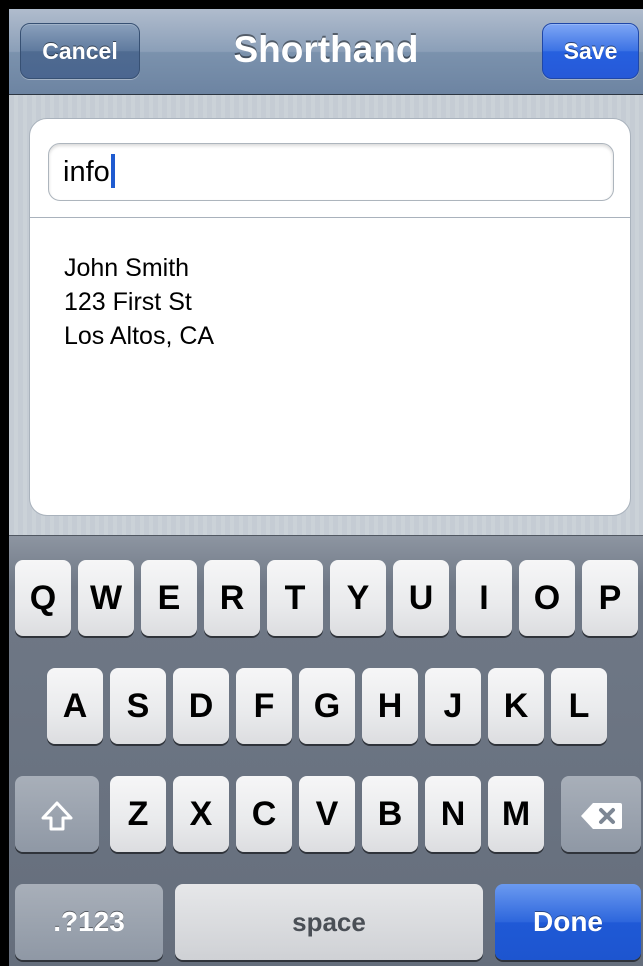  What do you see at coordinates (327, 706) in the screenshot?
I see `key-g: G` at bounding box center [327, 706].